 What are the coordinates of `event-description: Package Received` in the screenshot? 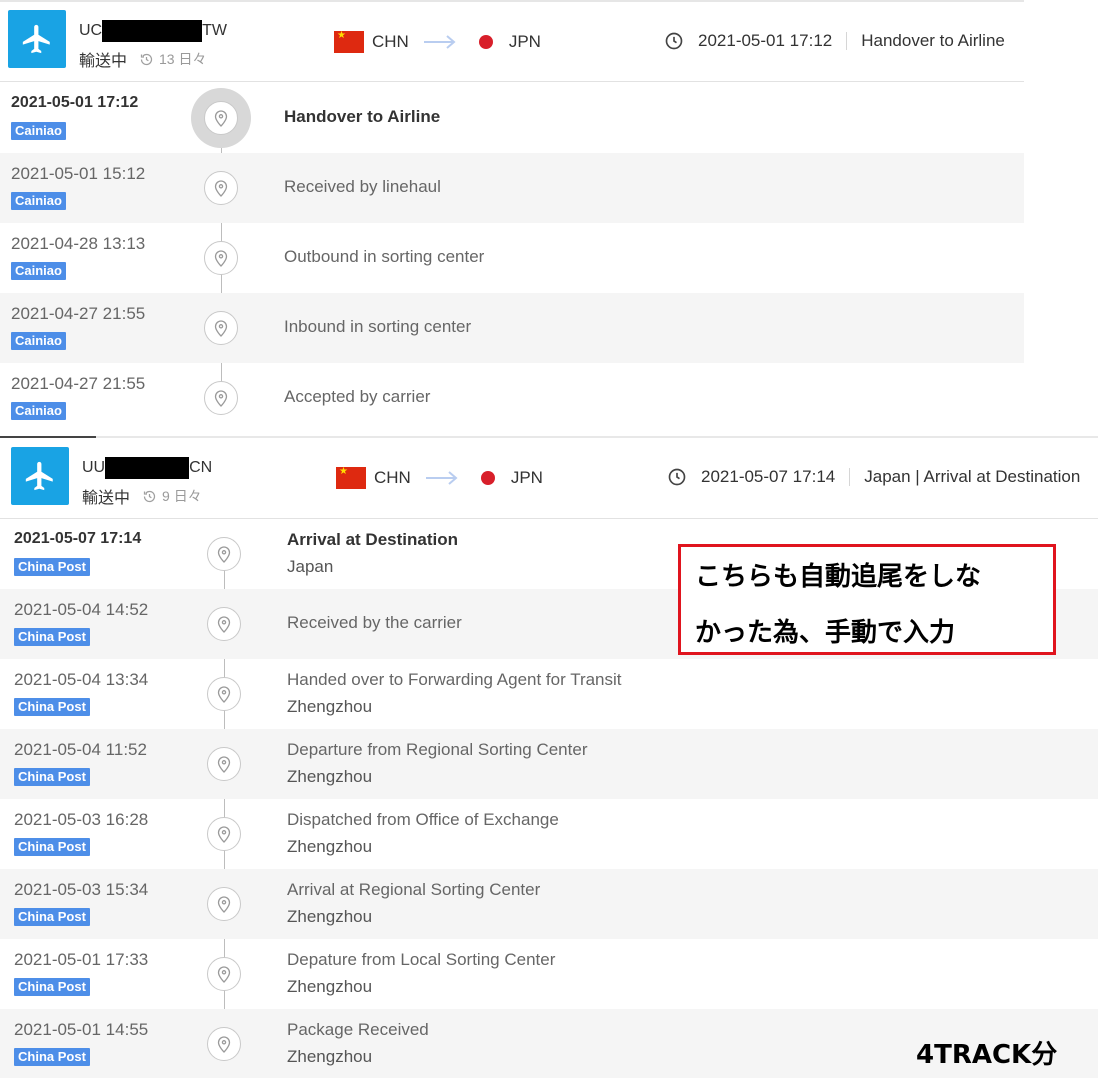 It's located at (358, 1029).